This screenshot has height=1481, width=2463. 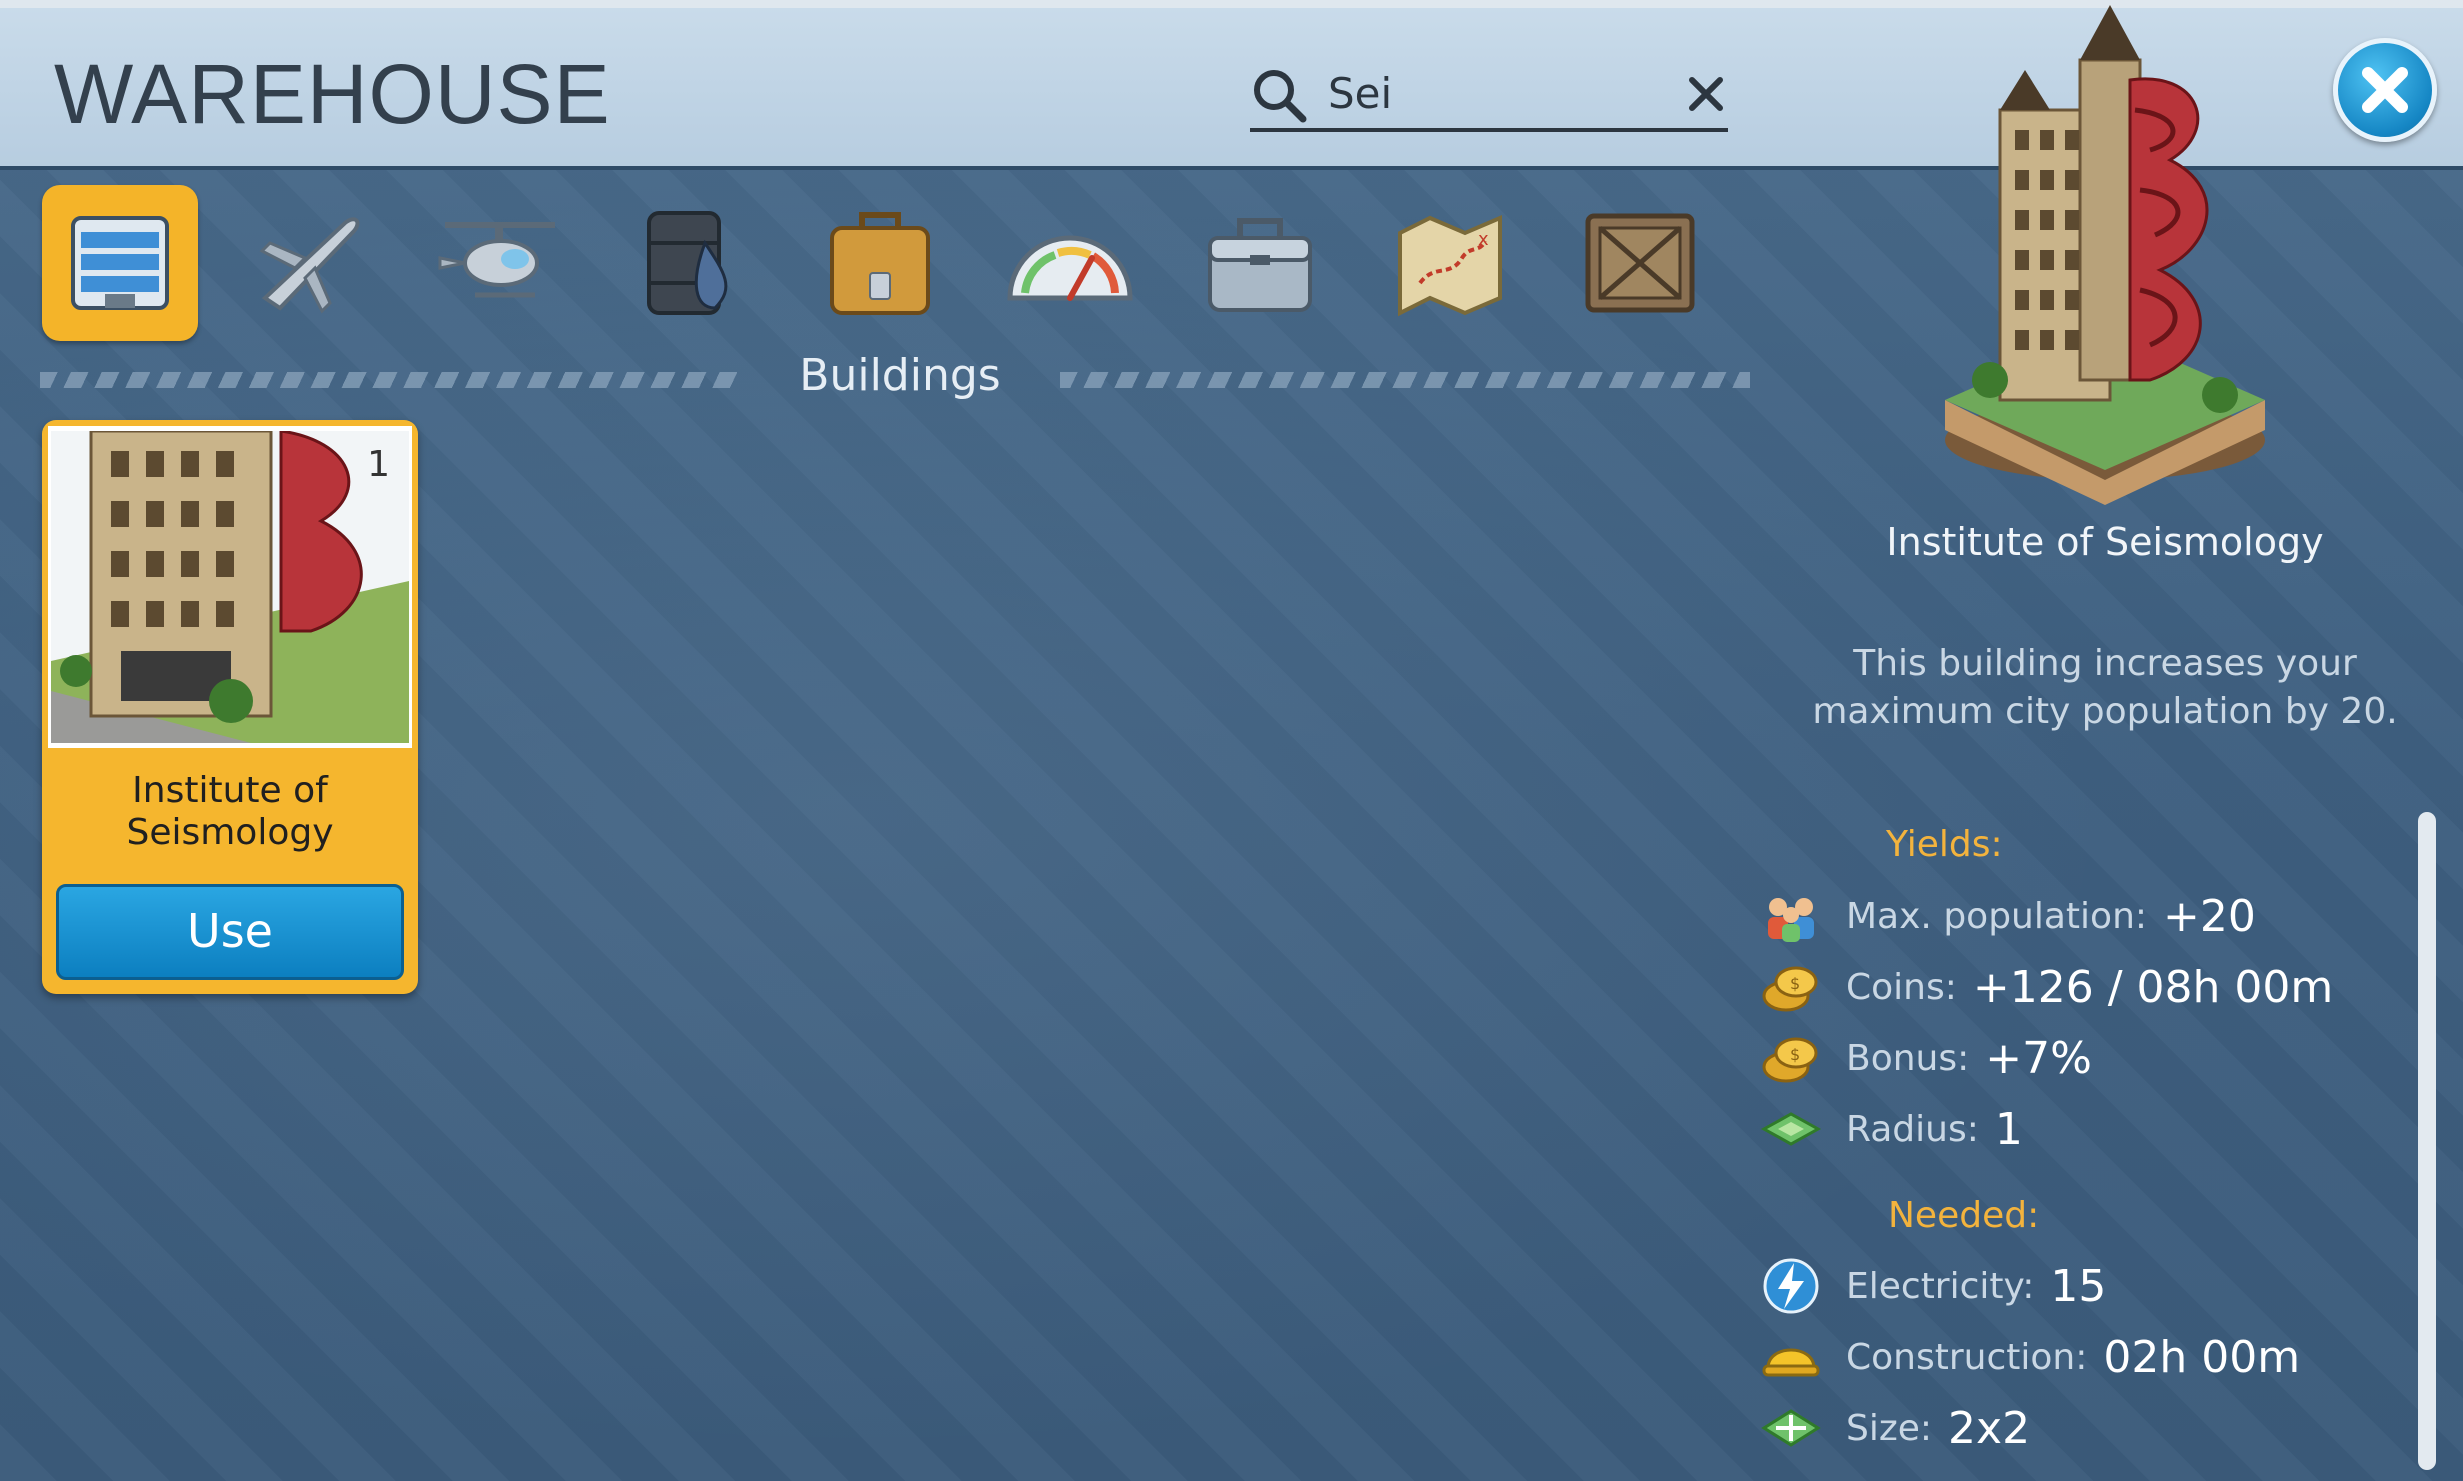 What do you see at coordinates (332, 94) in the screenshot?
I see `window-title: WAREHOUSE` at bounding box center [332, 94].